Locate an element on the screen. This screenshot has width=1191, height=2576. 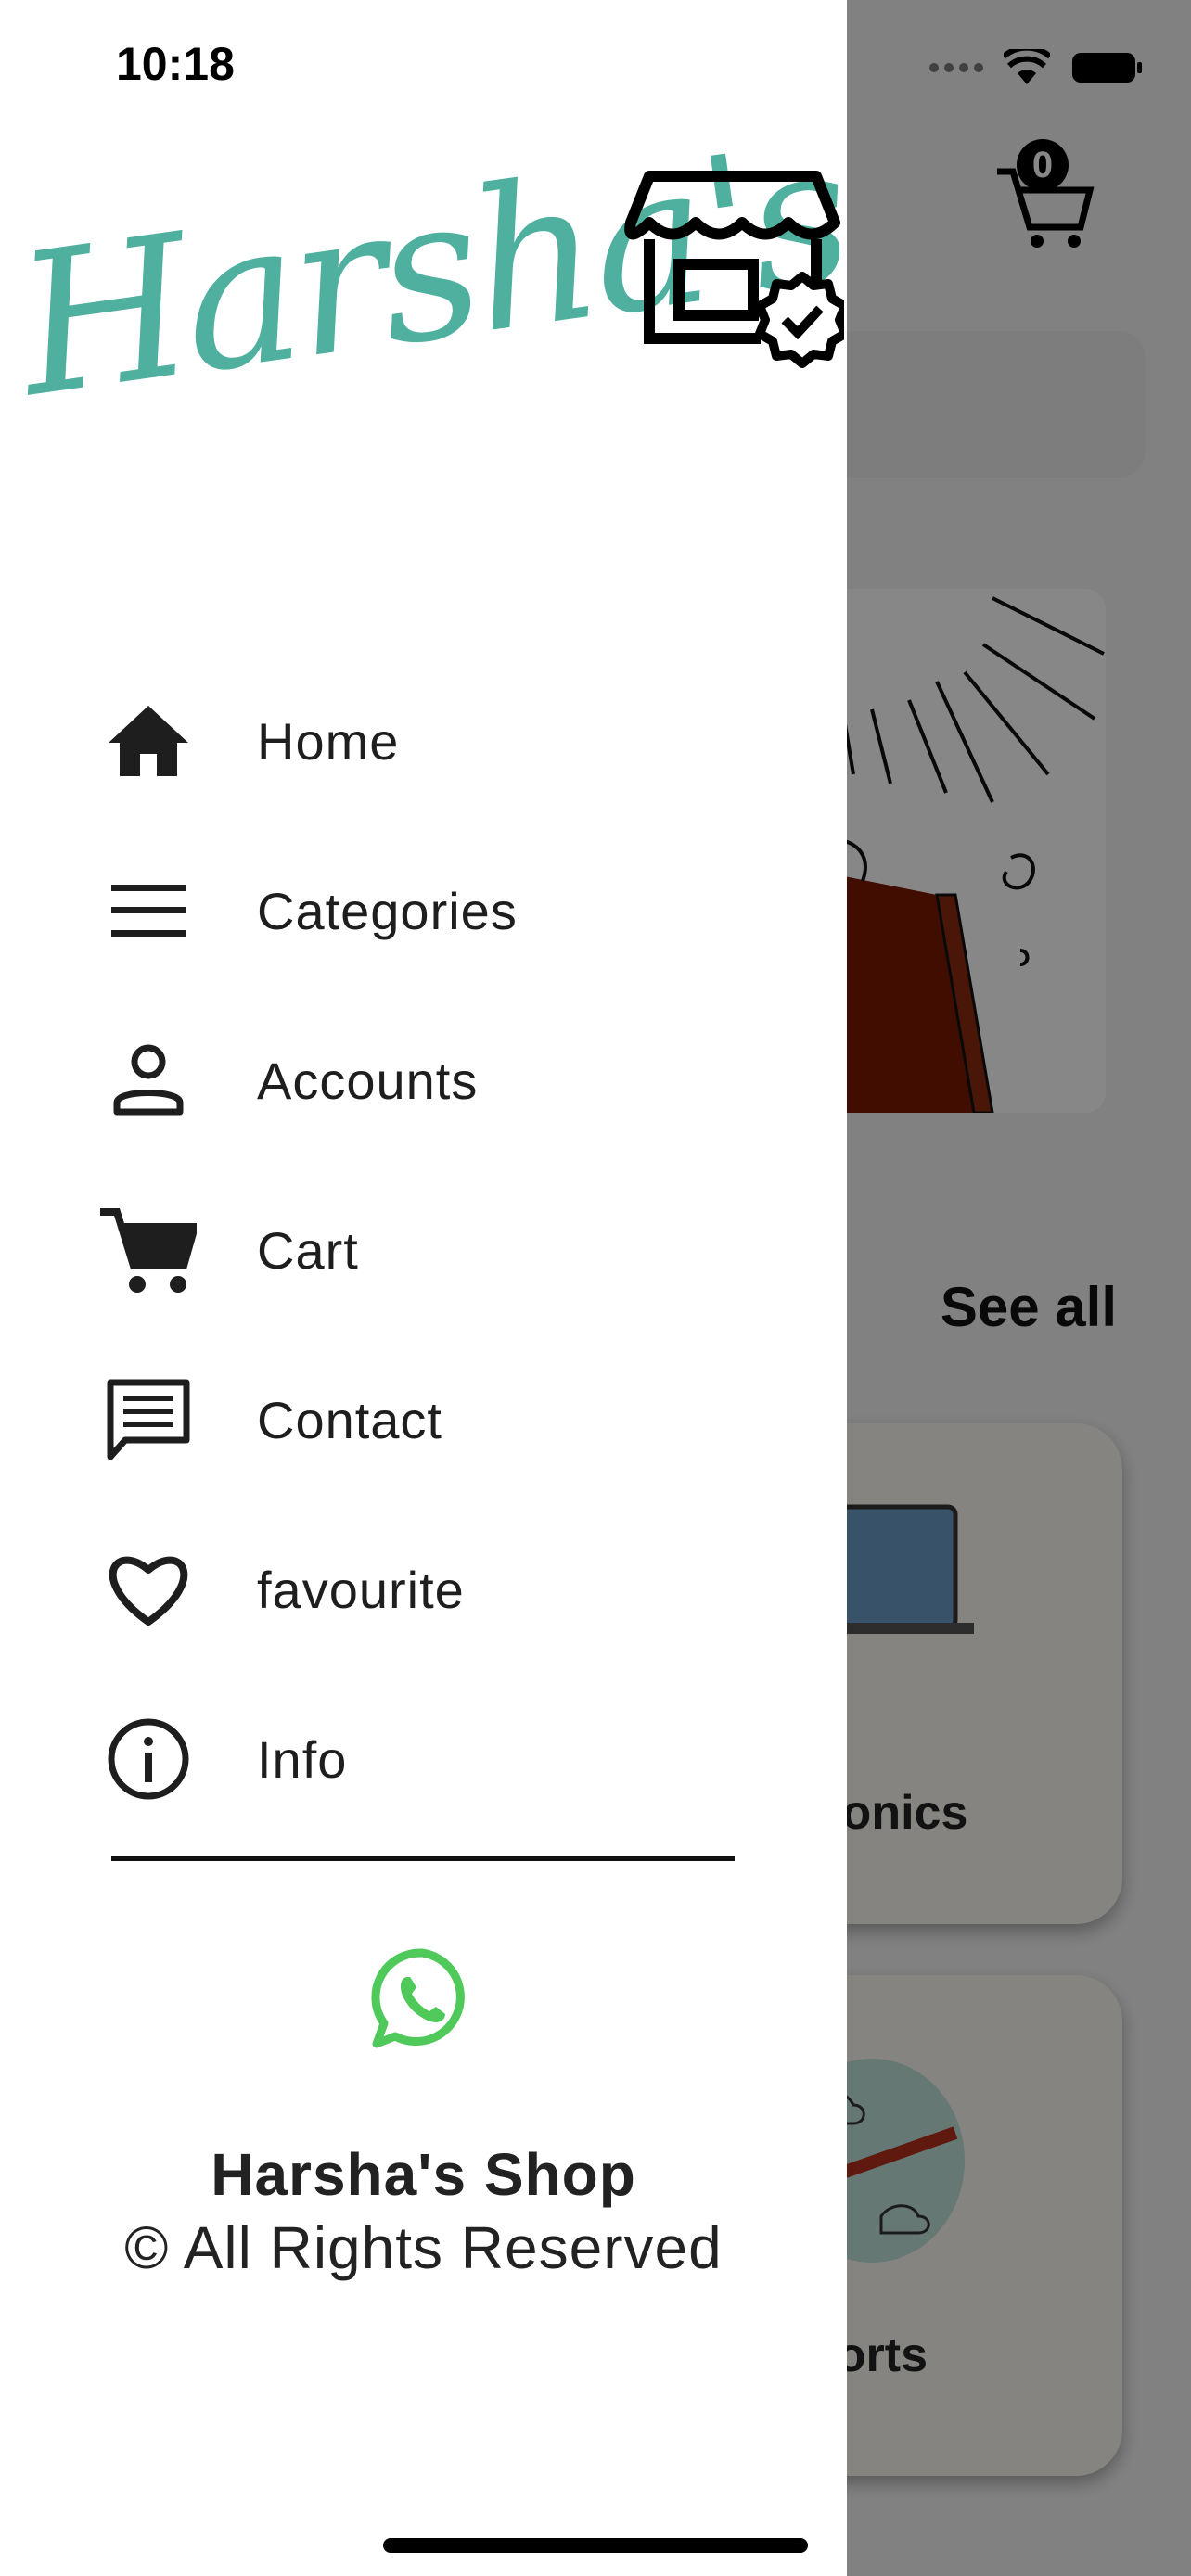
menu-item-label: favourite is located at coordinates (361, 1589).